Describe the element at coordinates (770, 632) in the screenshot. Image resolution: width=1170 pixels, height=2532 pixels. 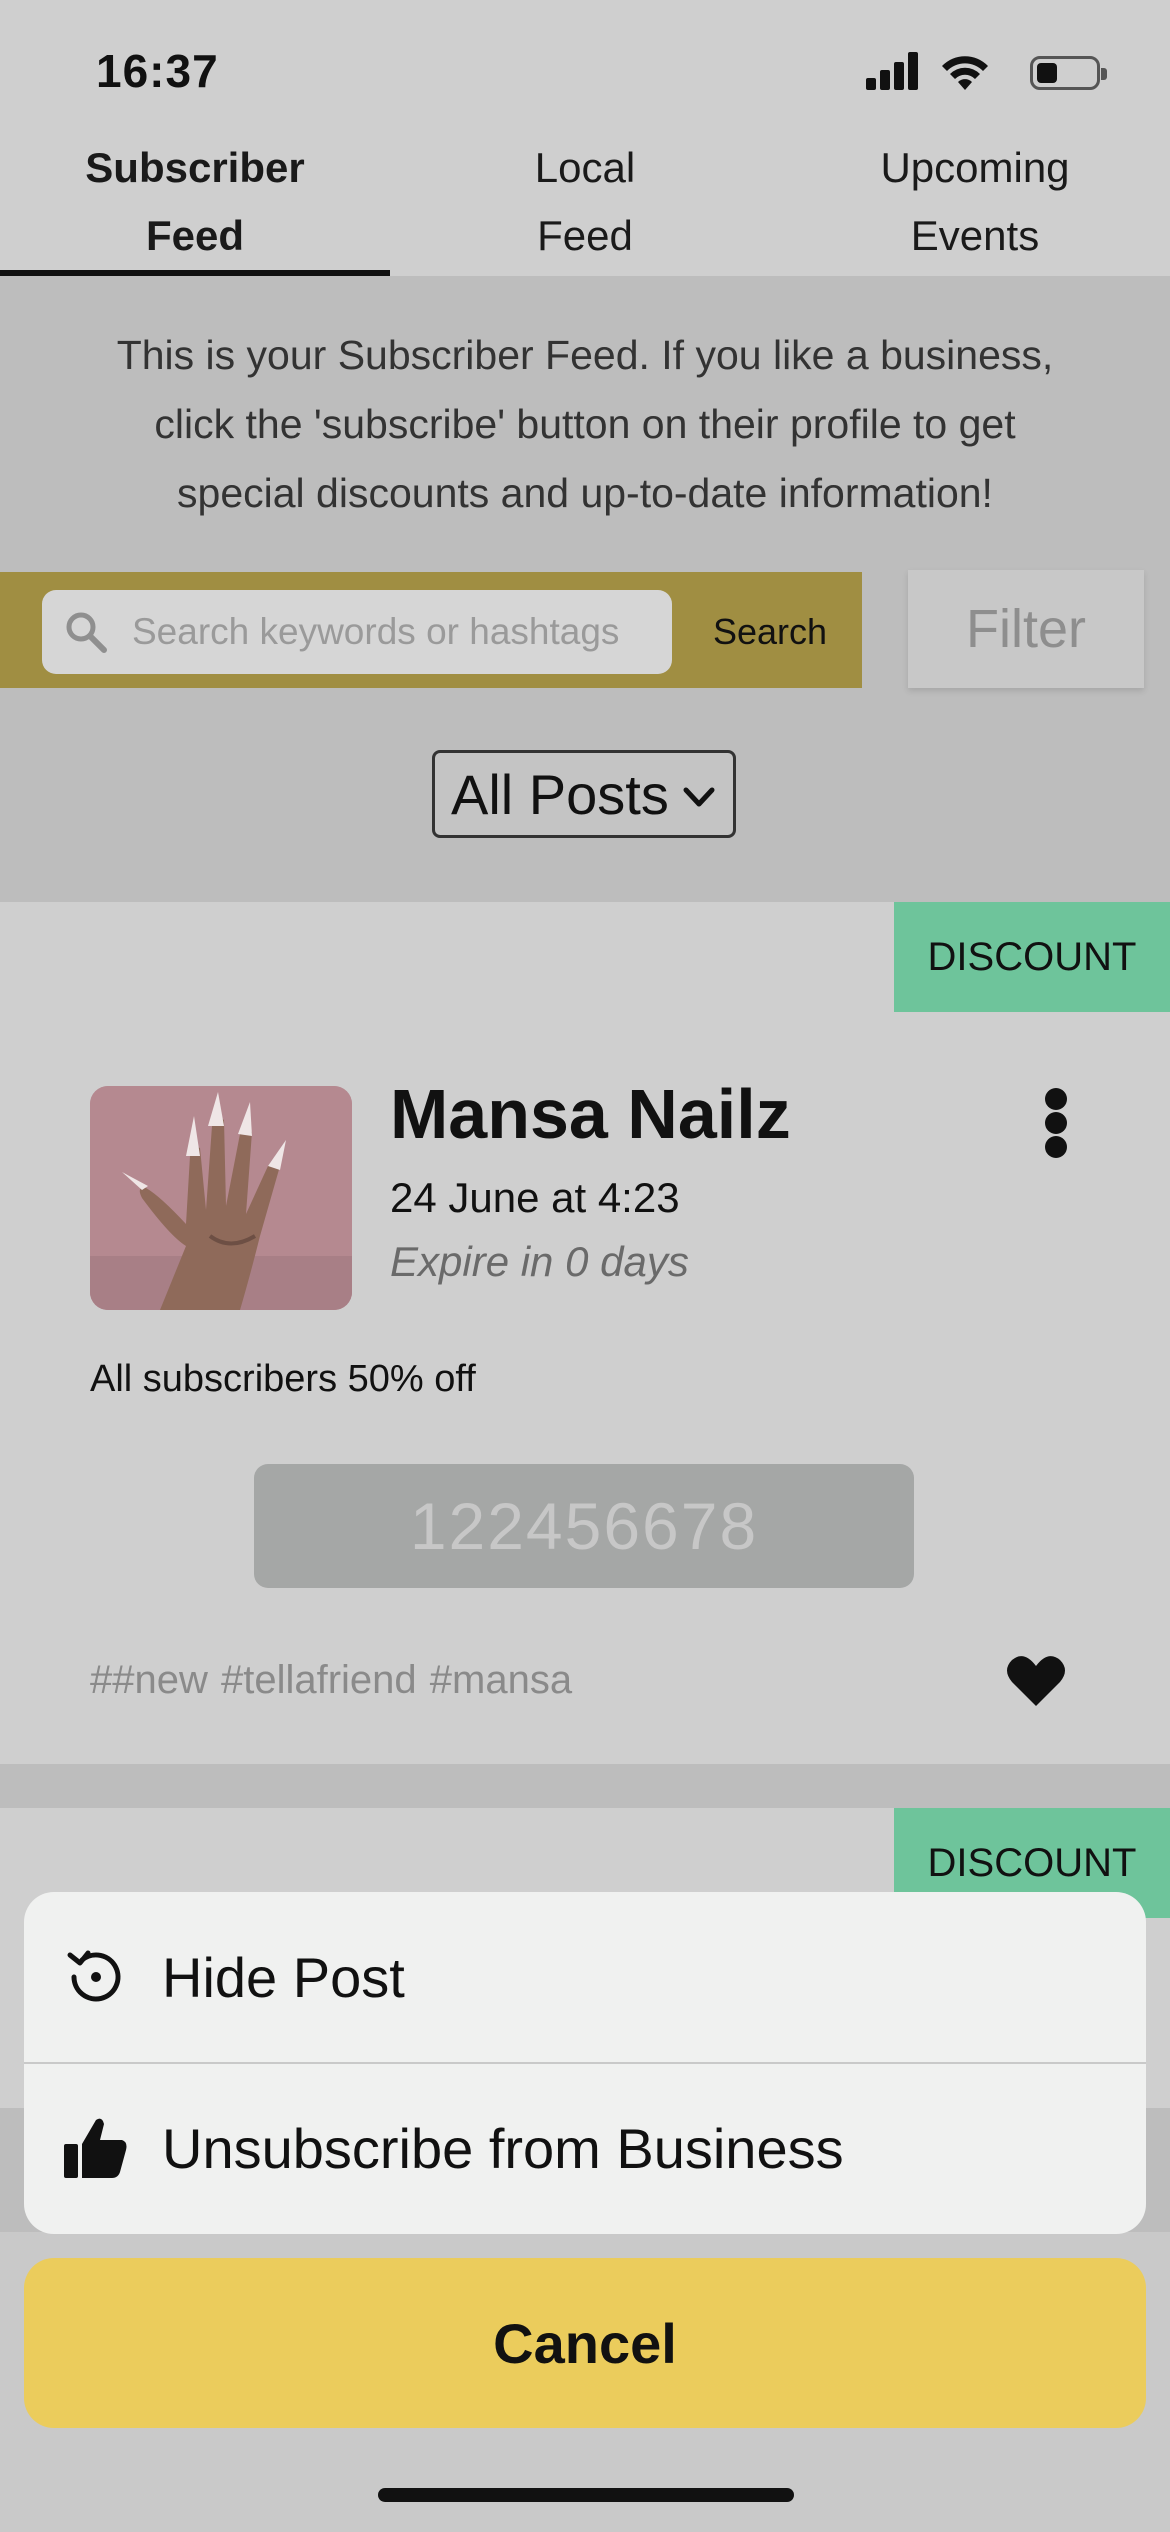
I see `search-button: Search` at that location.